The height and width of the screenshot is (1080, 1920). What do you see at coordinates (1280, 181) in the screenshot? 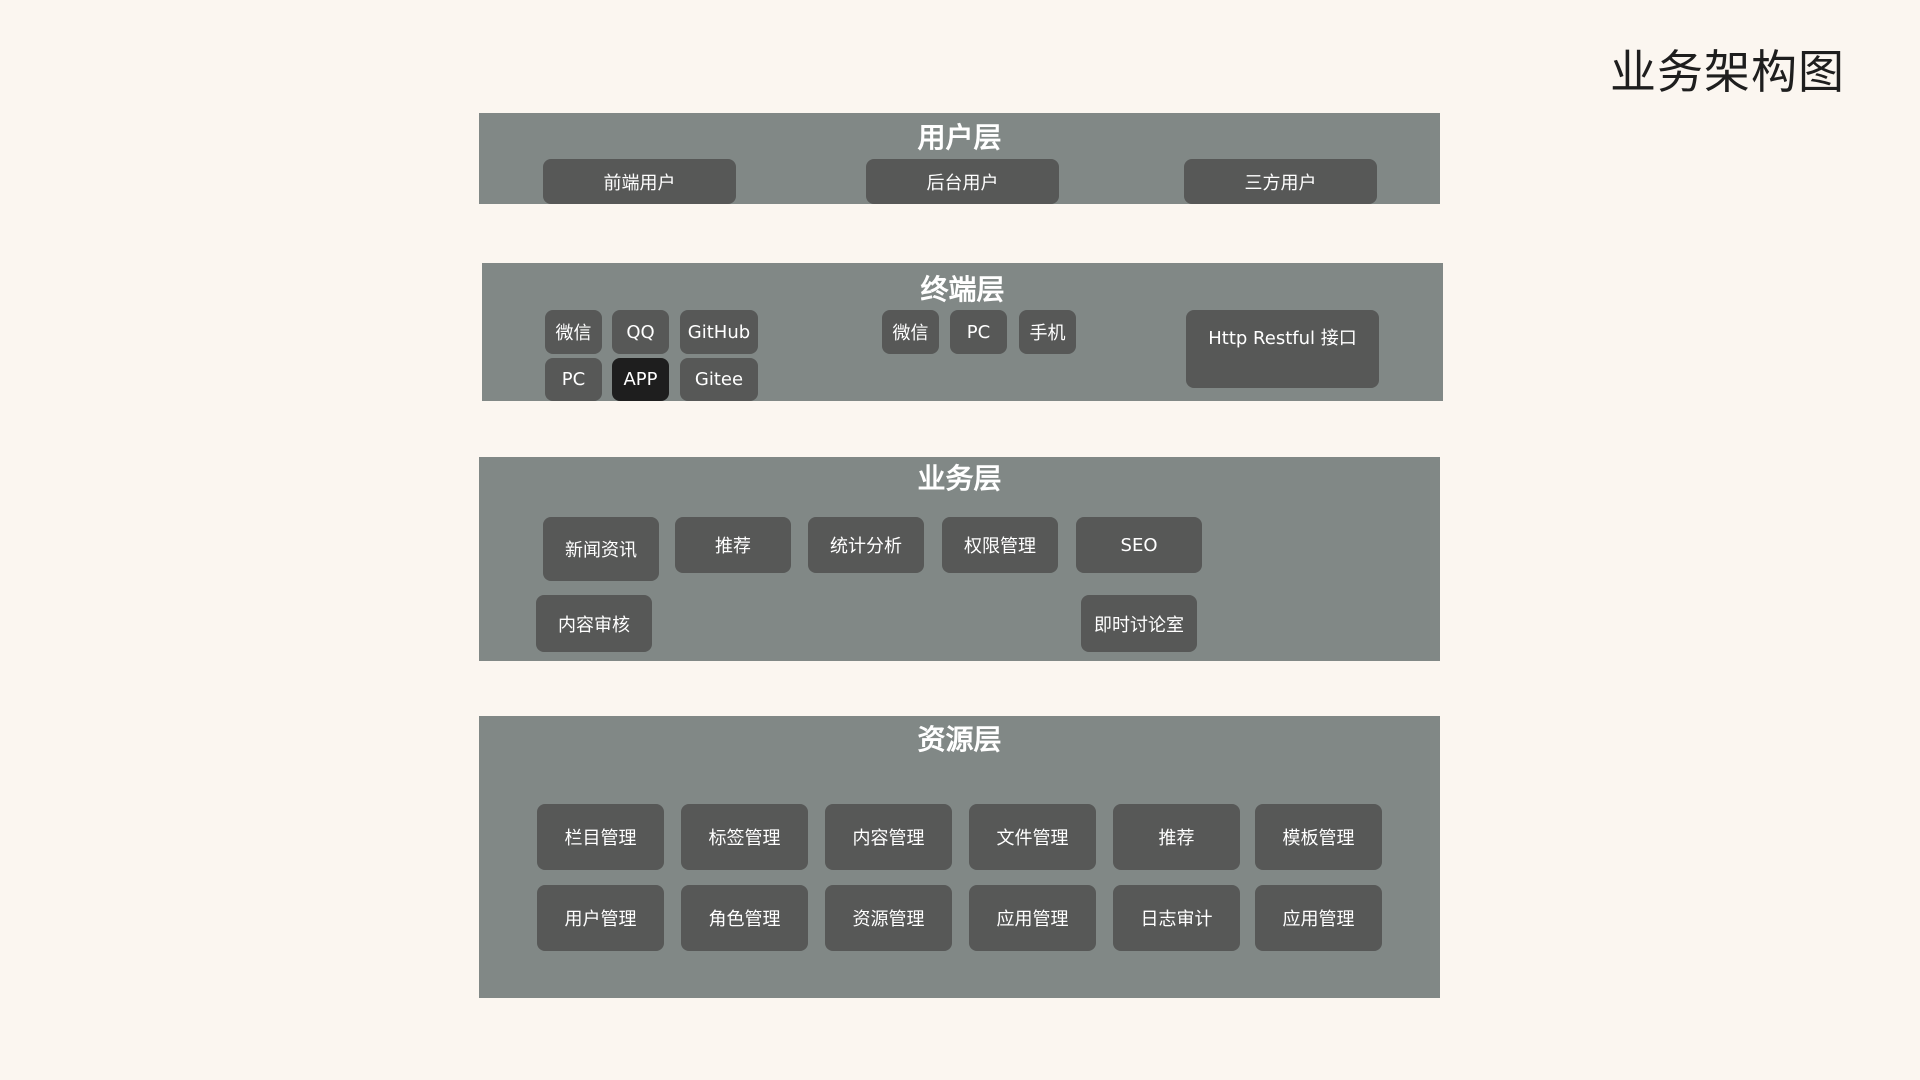
I see `user-thirdparty-chip: 三方用户` at bounding box center [1280, 181].